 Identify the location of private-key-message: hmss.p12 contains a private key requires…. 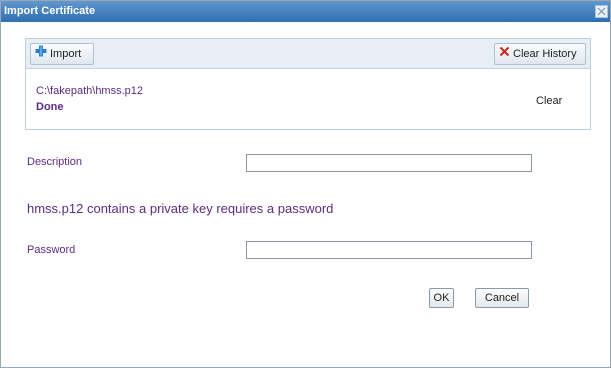
(180, 208).